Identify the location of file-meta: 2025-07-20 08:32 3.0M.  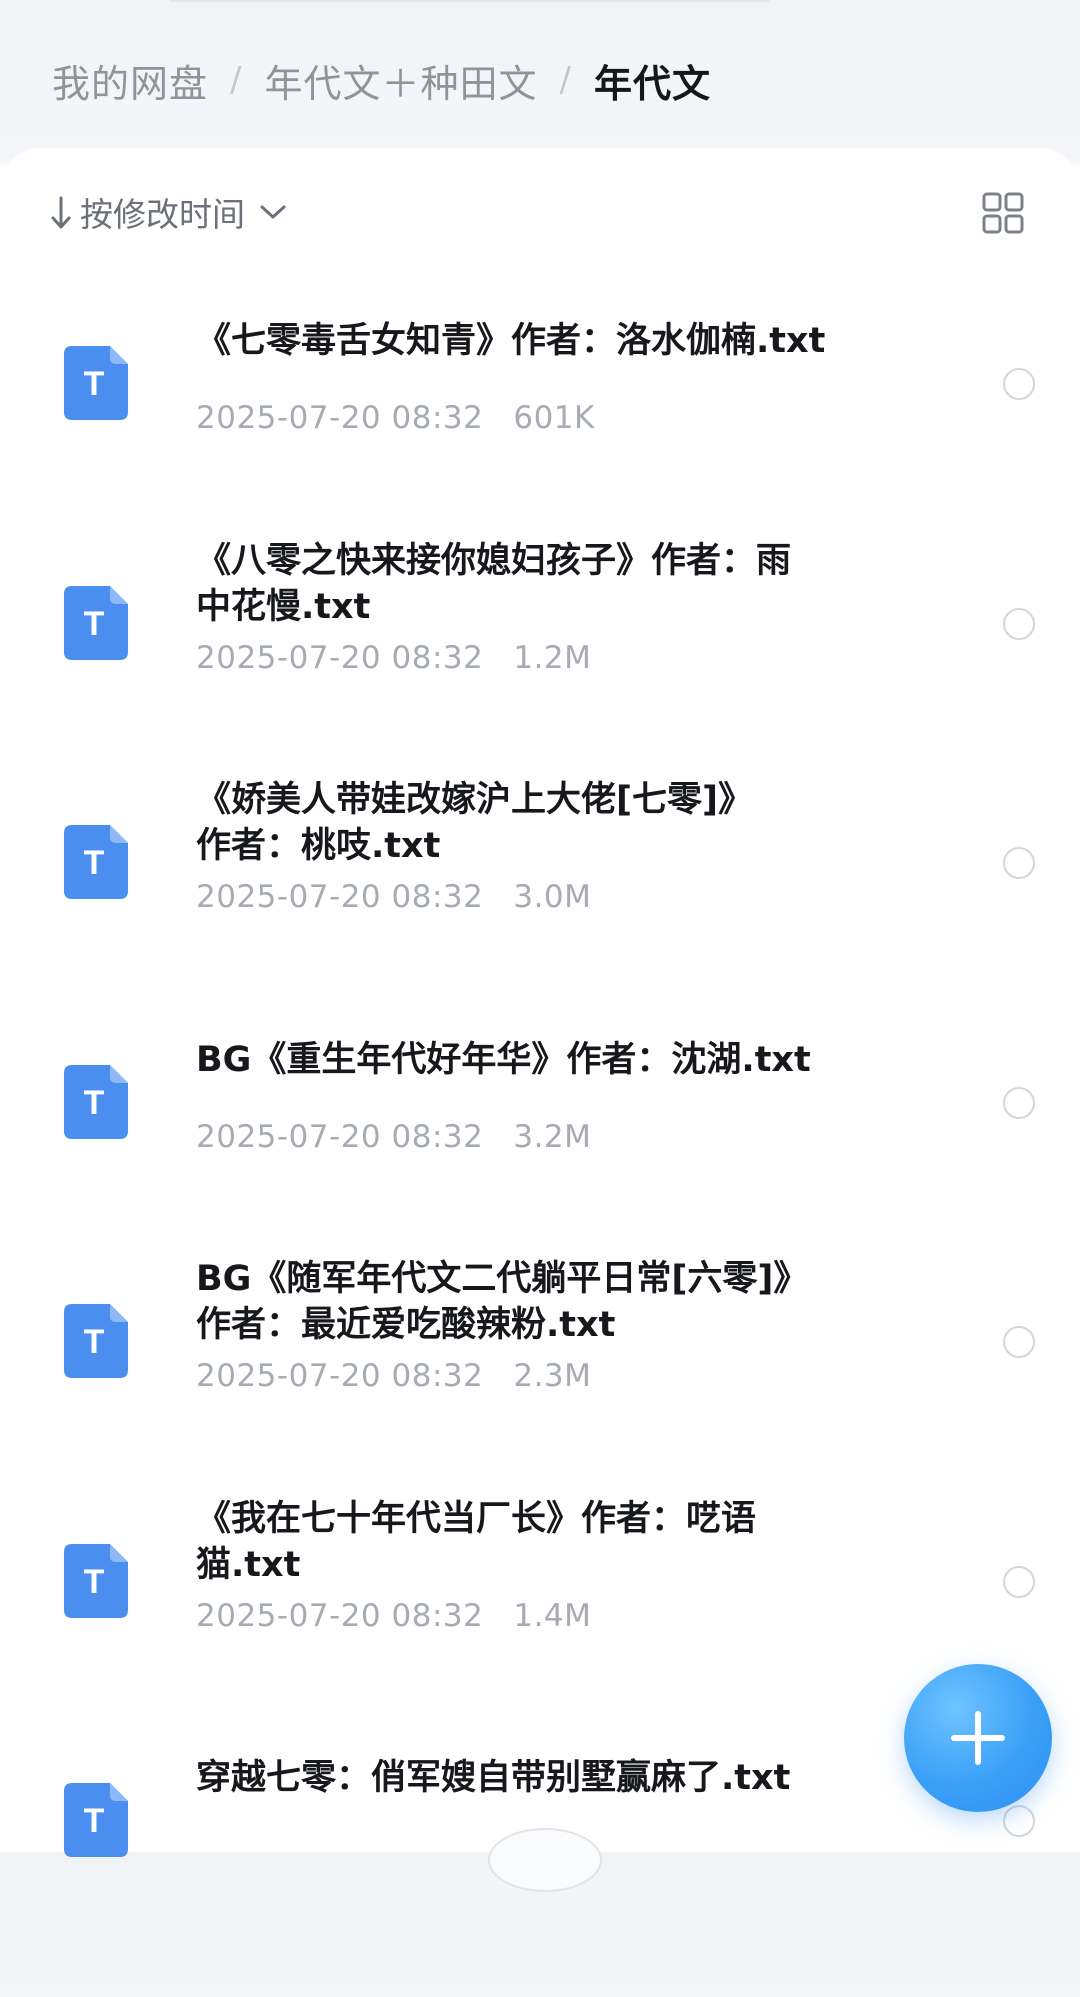
(393, 897).